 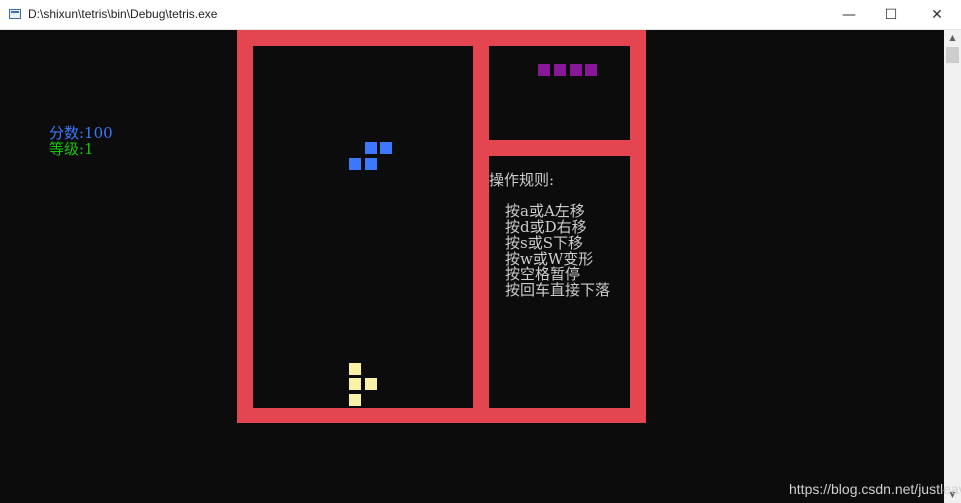 What do you see at coordinates (545, 211) in the screenshot?
I see `rule-item: 按a或A左移` at bounding box center [545, 211].